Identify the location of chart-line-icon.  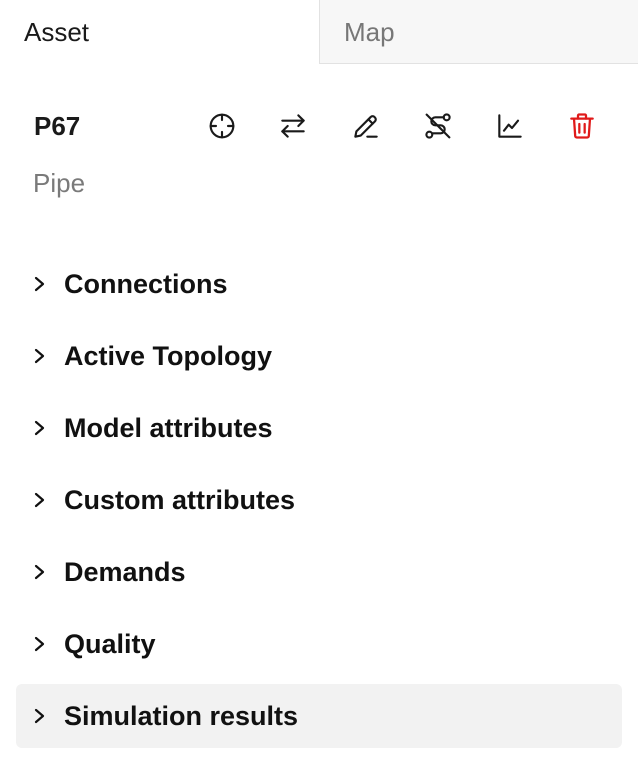
(510, 126).